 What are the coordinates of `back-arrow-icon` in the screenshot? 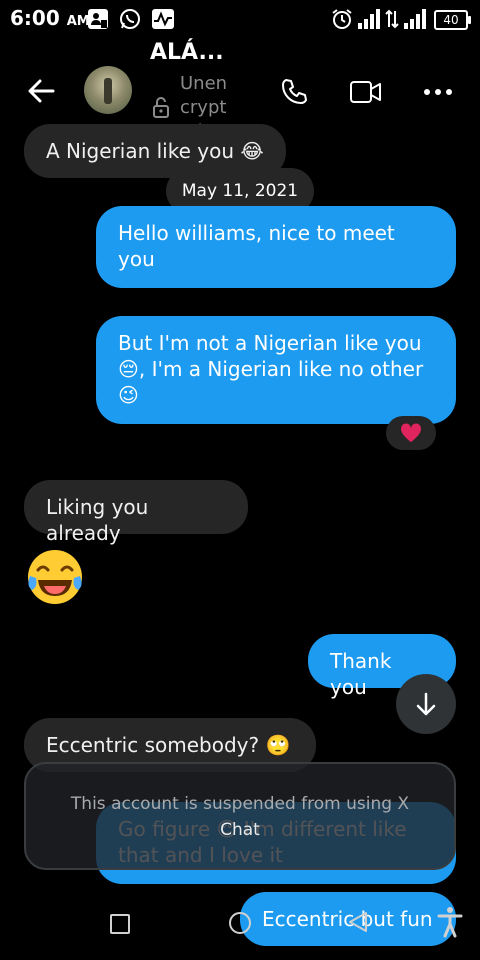 It's located at (41, 91).